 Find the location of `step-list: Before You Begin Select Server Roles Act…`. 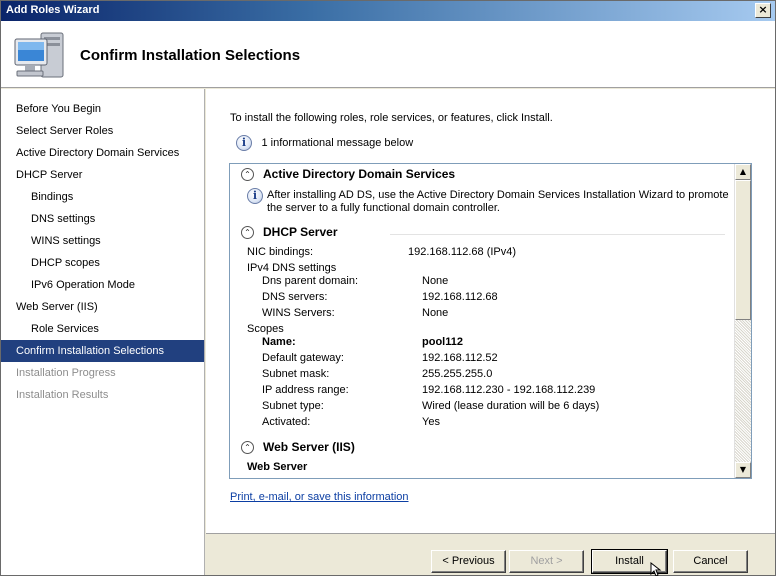

step-list: Before You Begin Select Server Roles Act… is located at coordinates (102, 252).